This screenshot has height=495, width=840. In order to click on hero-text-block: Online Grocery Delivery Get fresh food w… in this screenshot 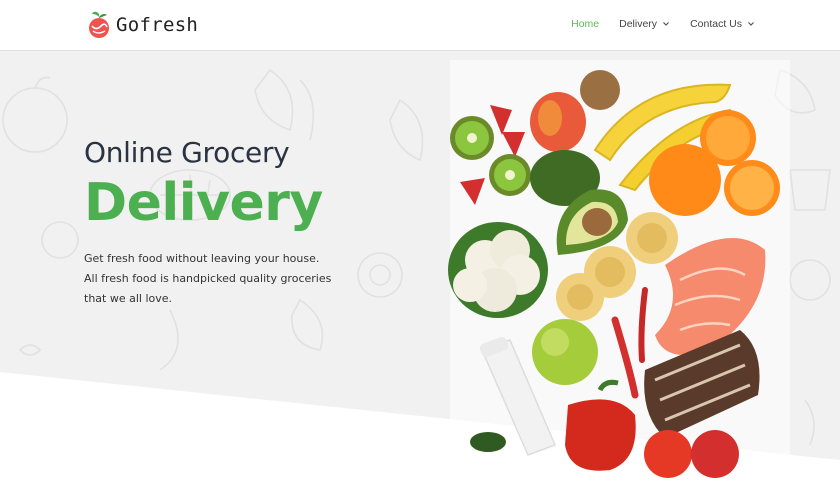, I will do `click(209, 222)`.